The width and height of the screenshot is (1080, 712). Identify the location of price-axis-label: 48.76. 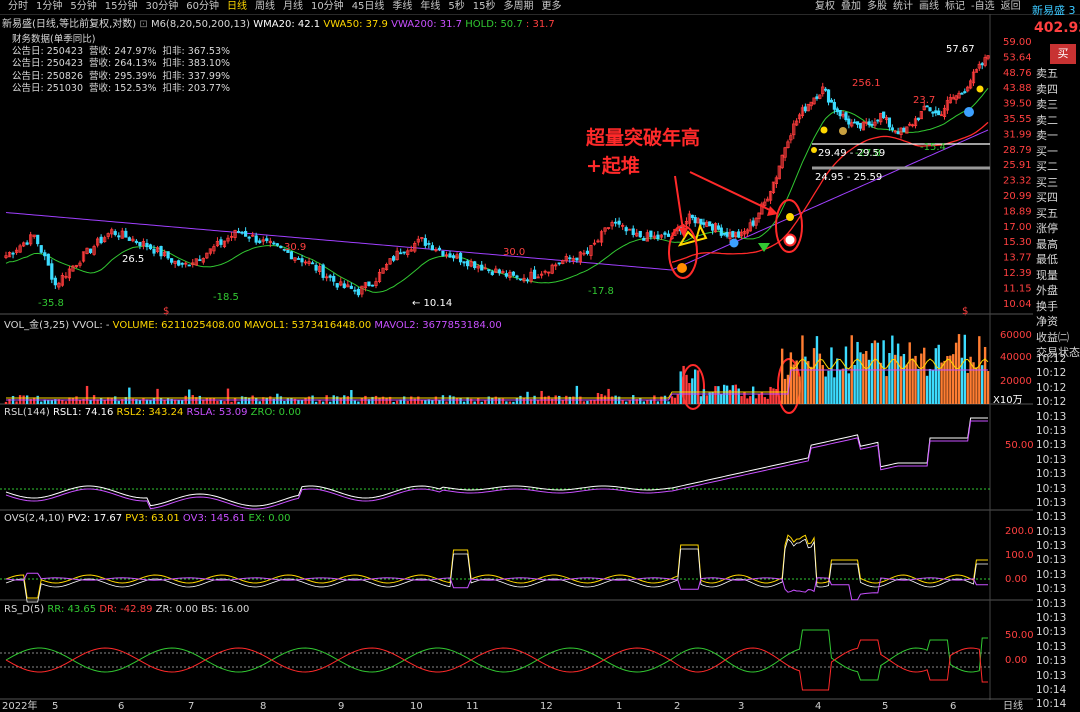
(1017, 73).